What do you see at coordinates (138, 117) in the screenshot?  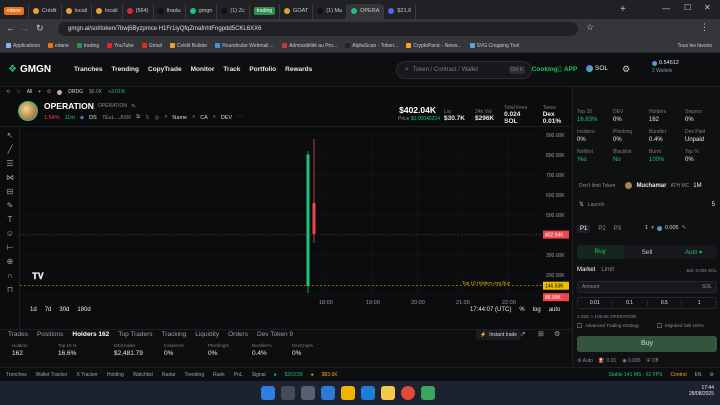 I see `copy-icon: ⧉` at bounding box center [138, 117].